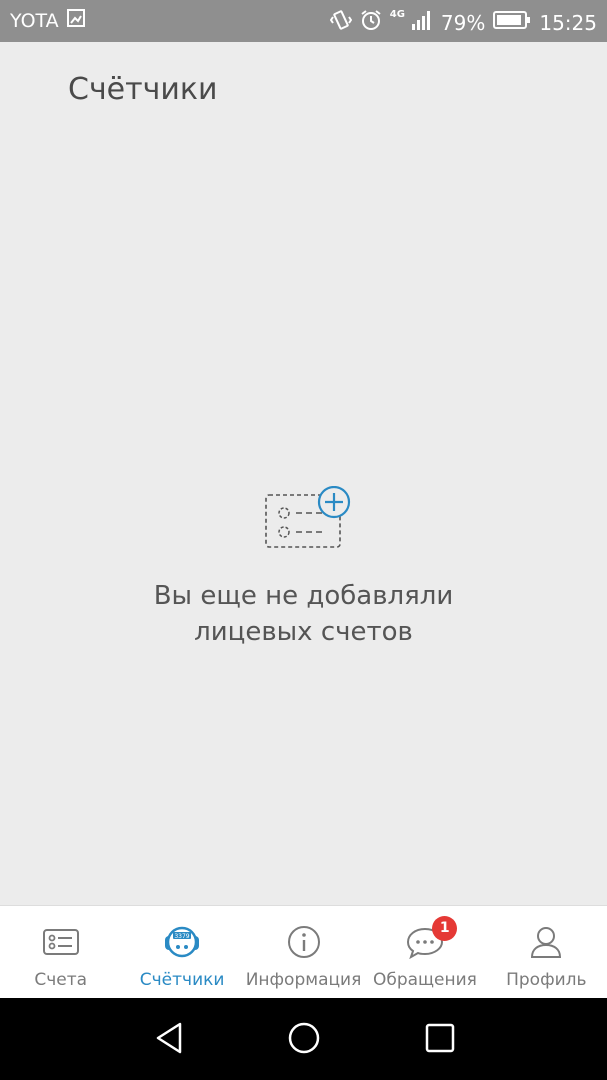 The height and width of the screenshot is (1080, 607). Describe the element at coordinates (182, 944) in the screenshot. I see `meter-icon: 3379` at that location.